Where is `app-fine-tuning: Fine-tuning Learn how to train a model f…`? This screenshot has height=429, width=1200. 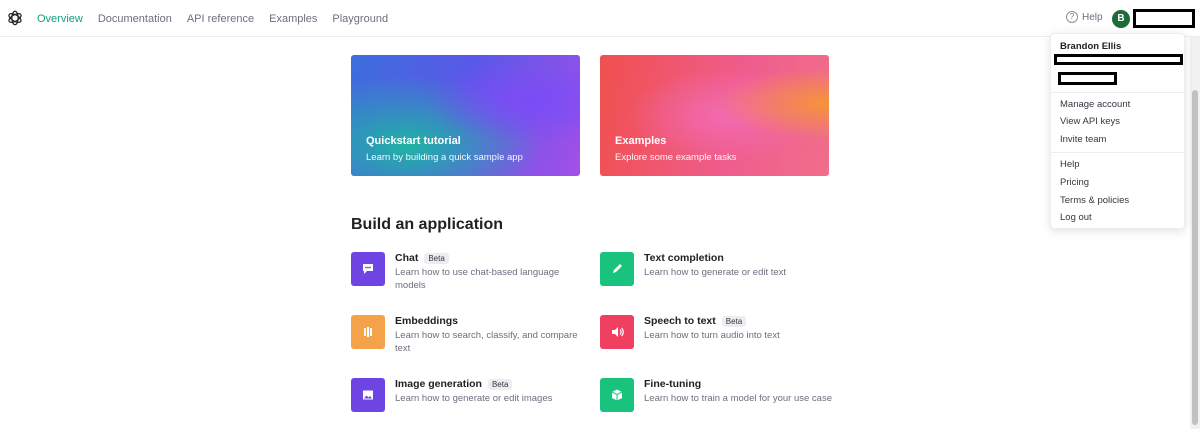 app-fine-tuning: Fine-tuning Learn how to train a model f… is located at coordinates (720, 395).